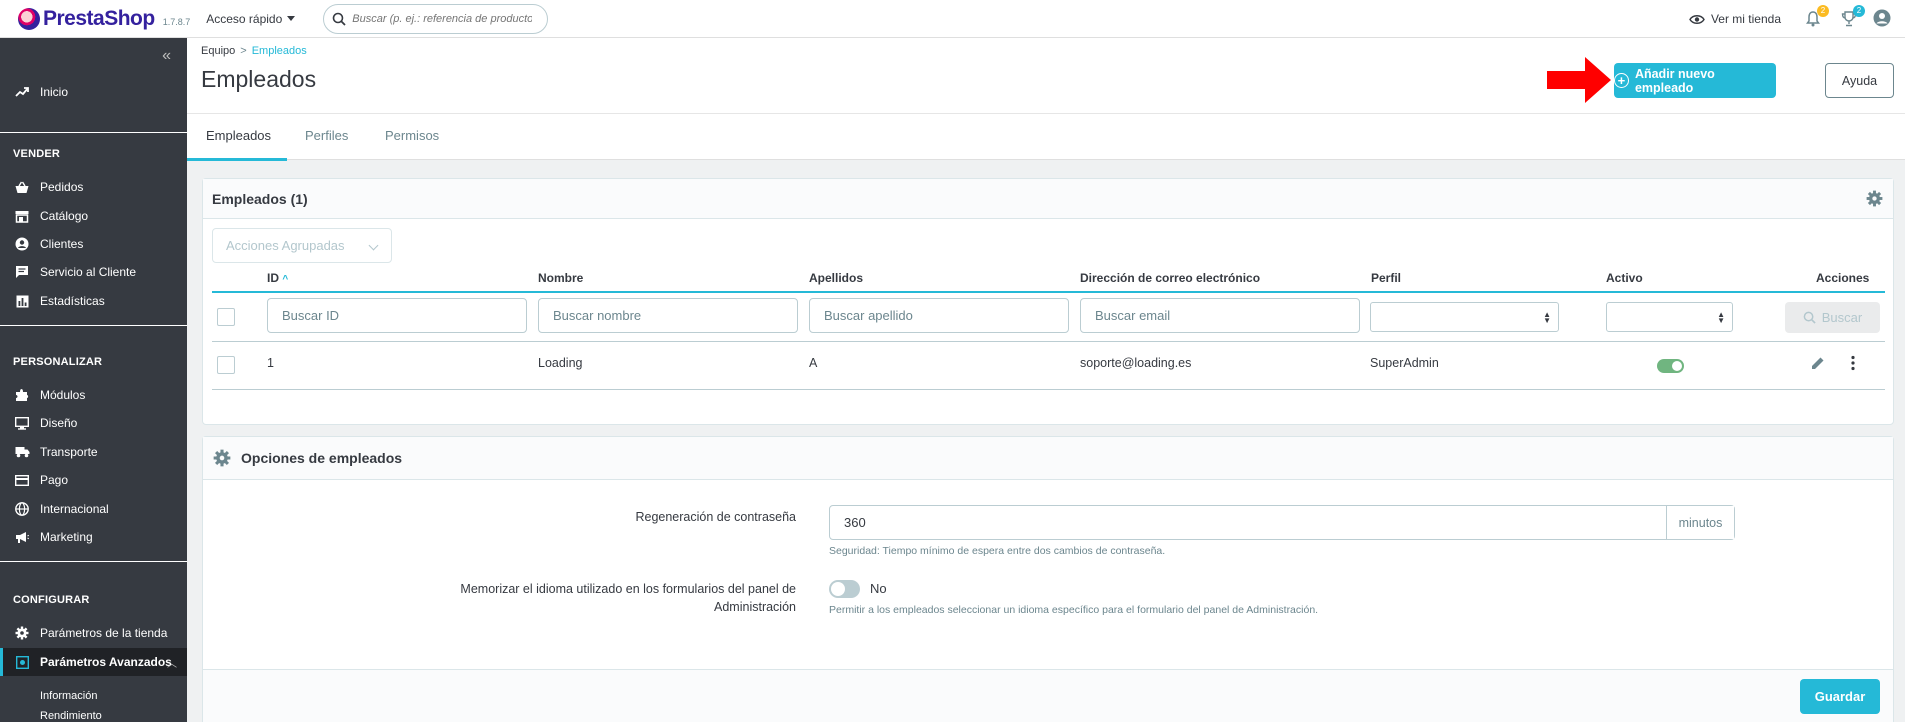  I want to click on globe-icon, so click(22, 509).